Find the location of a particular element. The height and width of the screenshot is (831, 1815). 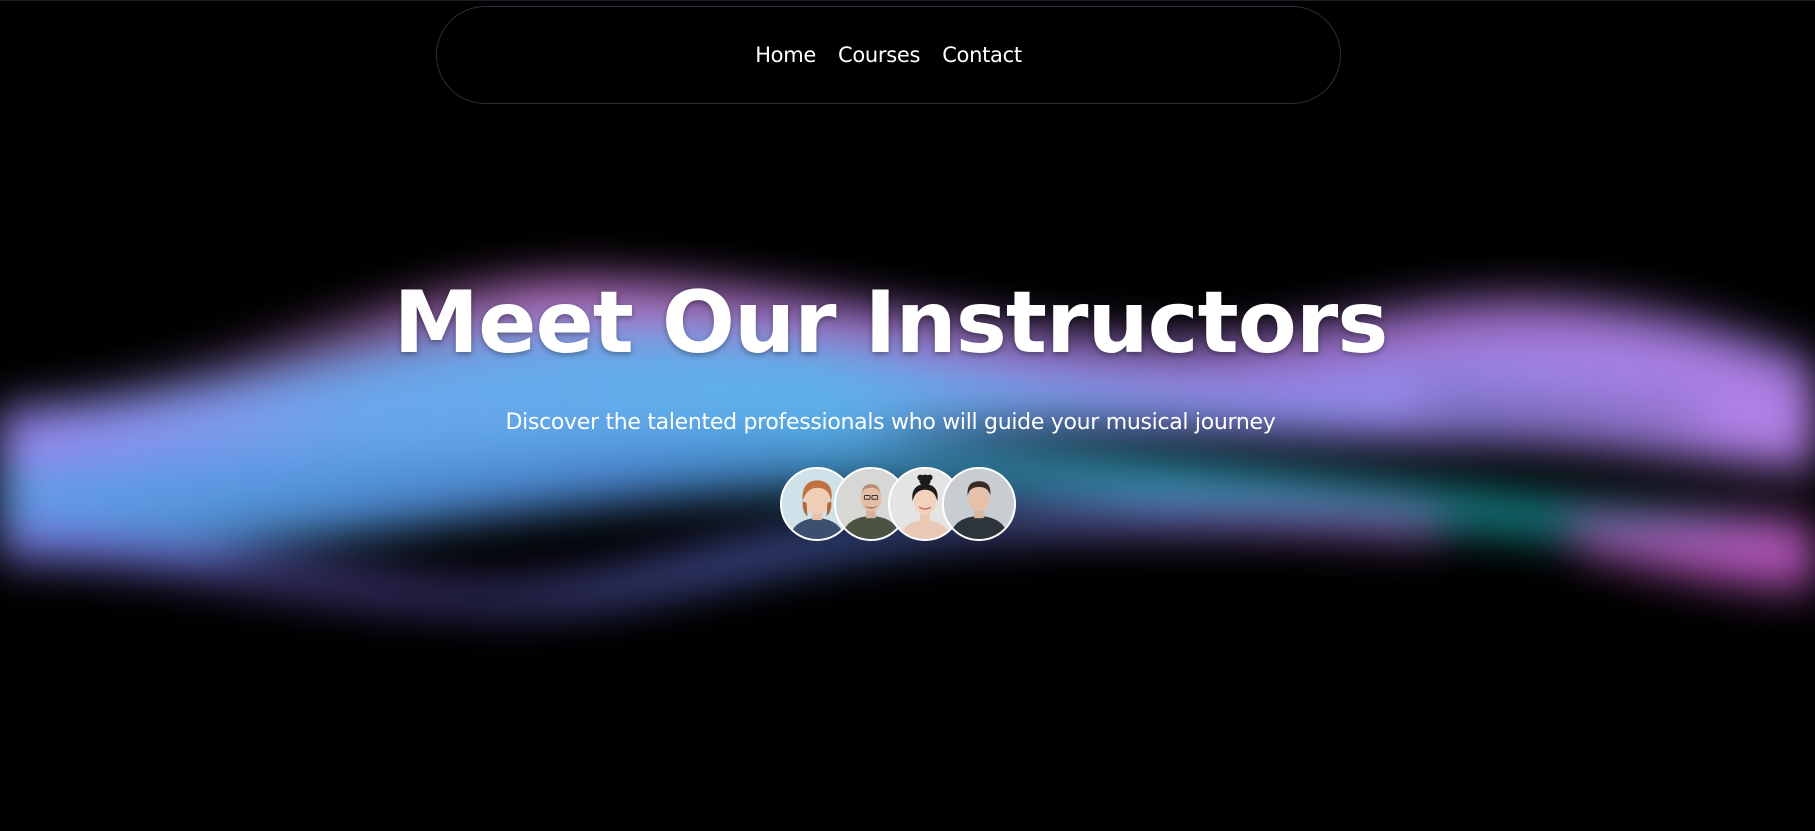

nav-courses-link: Courses is located at coordinates (879, 55).